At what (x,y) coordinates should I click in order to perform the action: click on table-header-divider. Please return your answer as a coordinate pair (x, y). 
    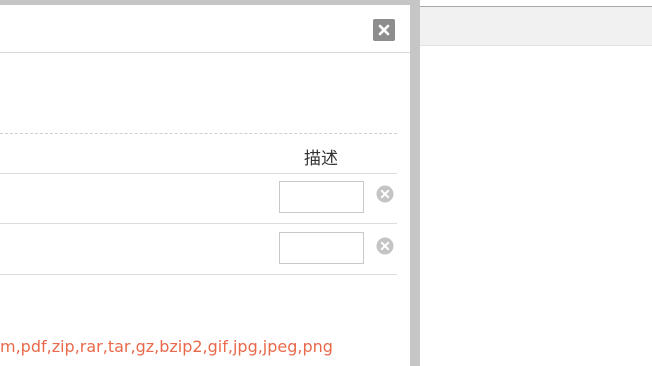
    Looking at the image, I should click on (198, 173).